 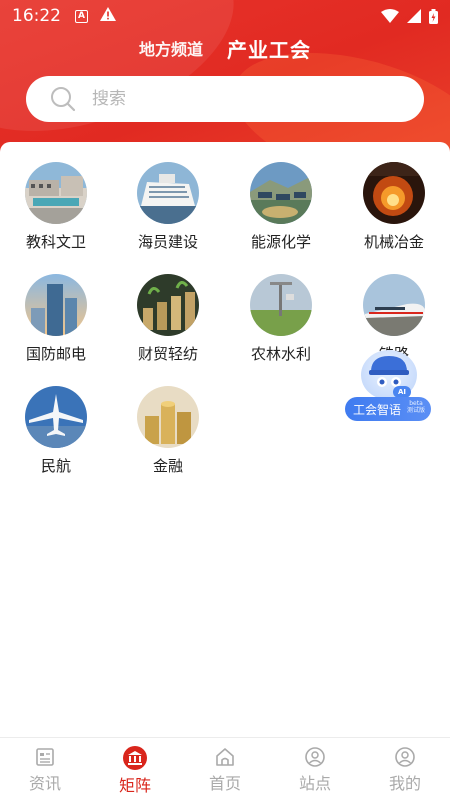 What do you see at coordinates (108, 16) in the screenshot?
I see `warning-icon` at bounding box center [108, 16].